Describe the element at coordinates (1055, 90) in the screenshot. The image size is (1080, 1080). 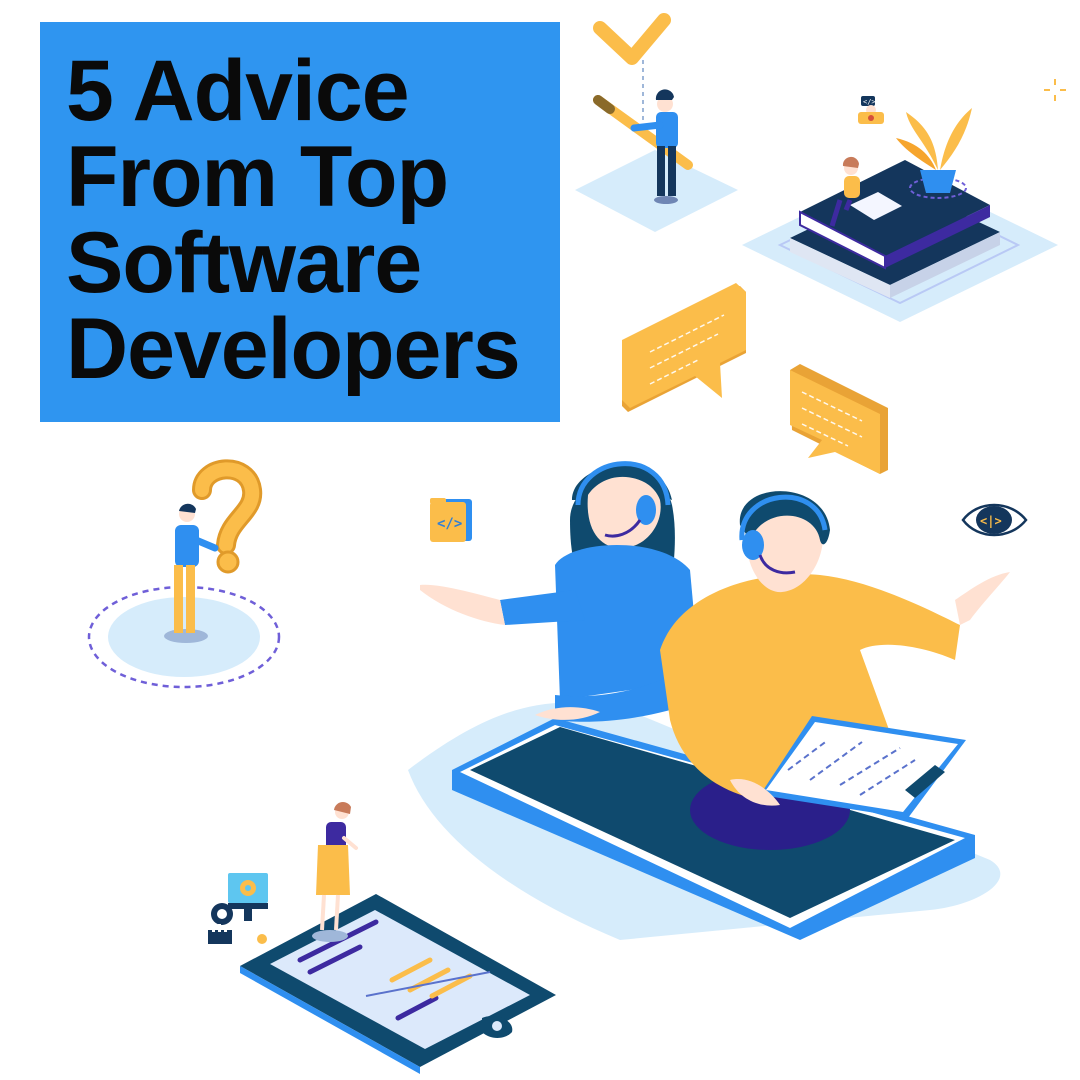
I see `sparkle-icon` at that location.